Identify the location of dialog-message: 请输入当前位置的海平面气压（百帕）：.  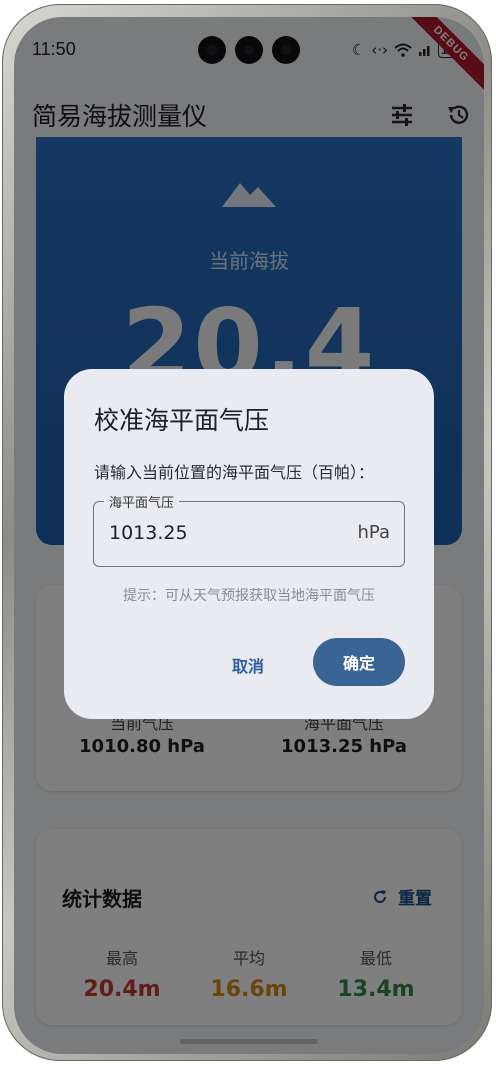
(234, 472).